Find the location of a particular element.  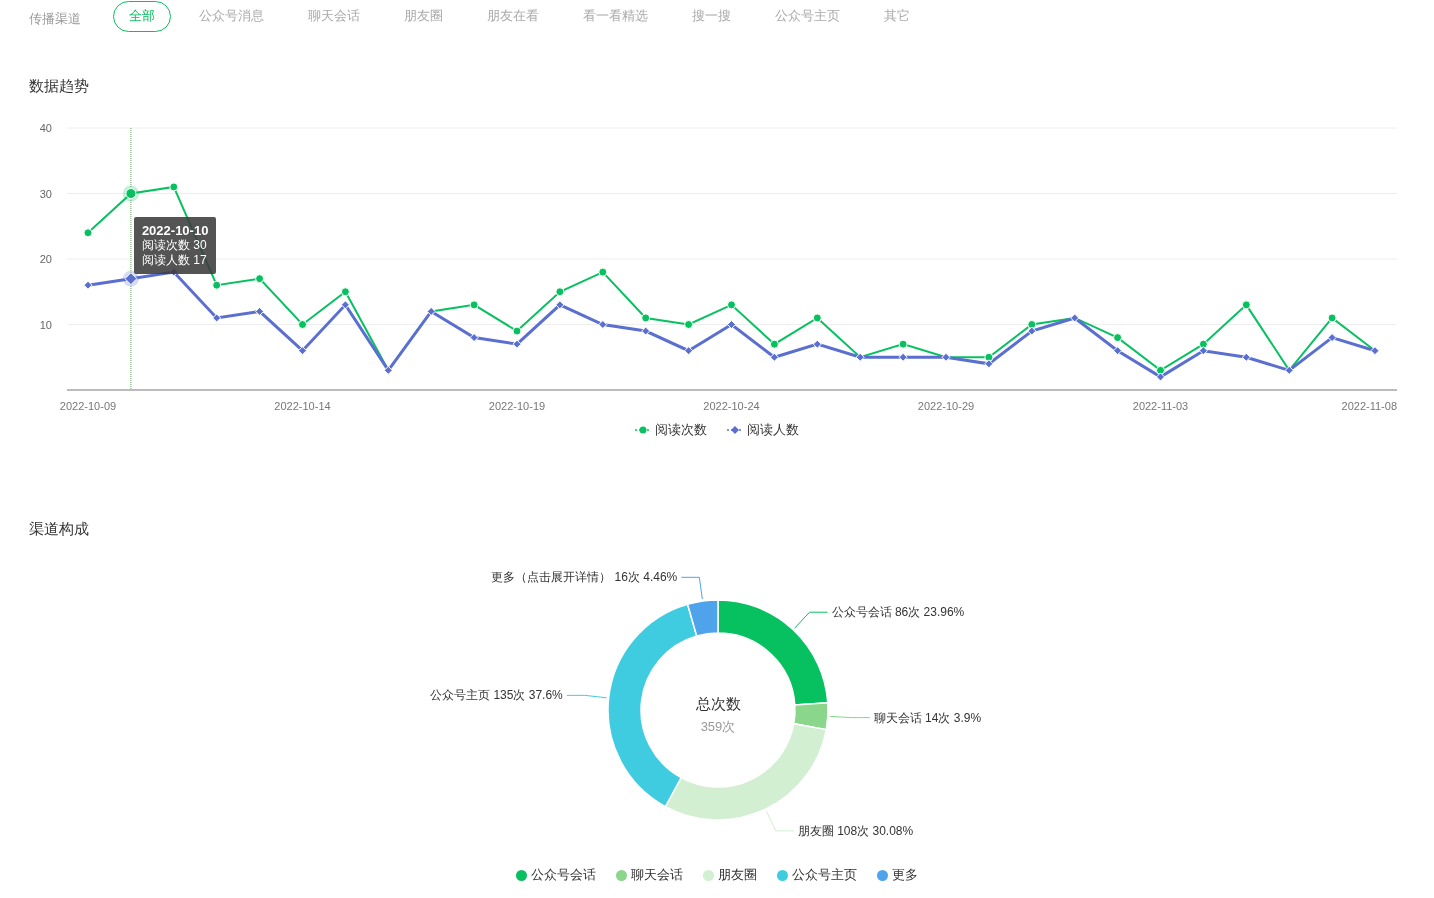

axis-label: 10 is located at coordinates (45, 324).